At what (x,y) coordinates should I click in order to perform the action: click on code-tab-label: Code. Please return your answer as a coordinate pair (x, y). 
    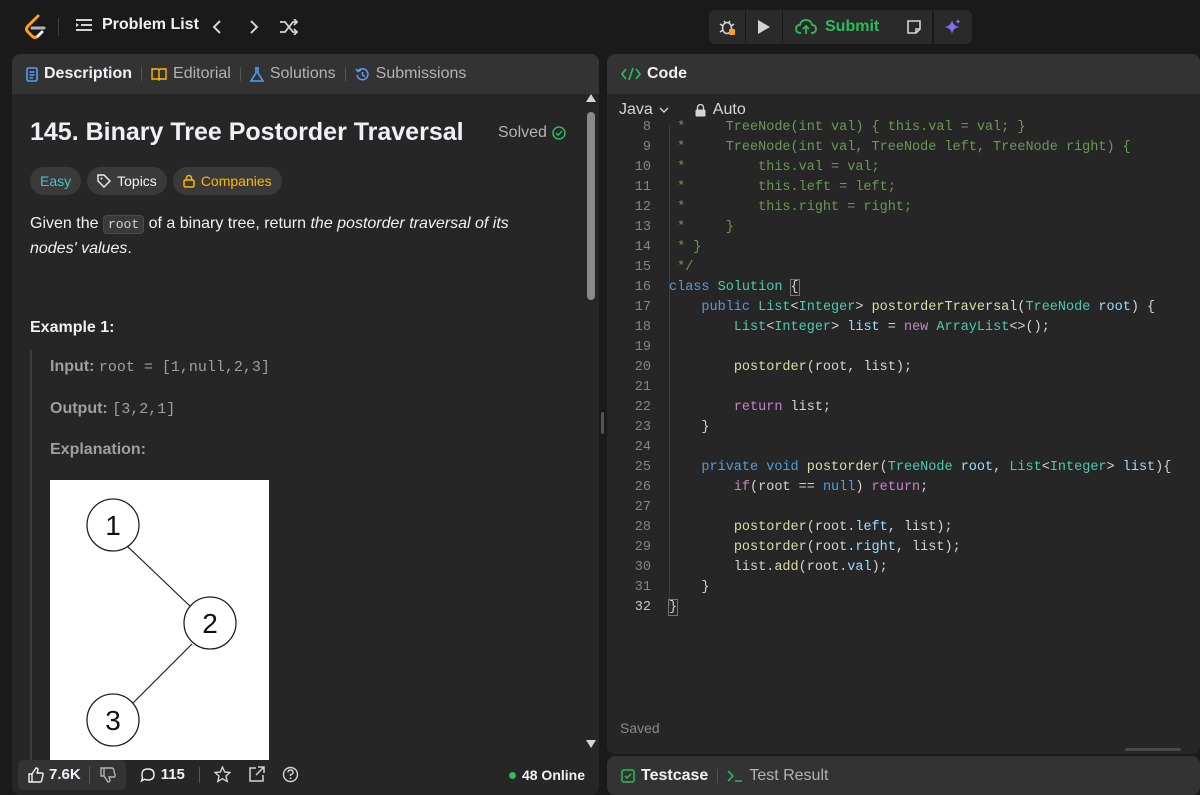
    Looking at the image, I should click on (667, 73).